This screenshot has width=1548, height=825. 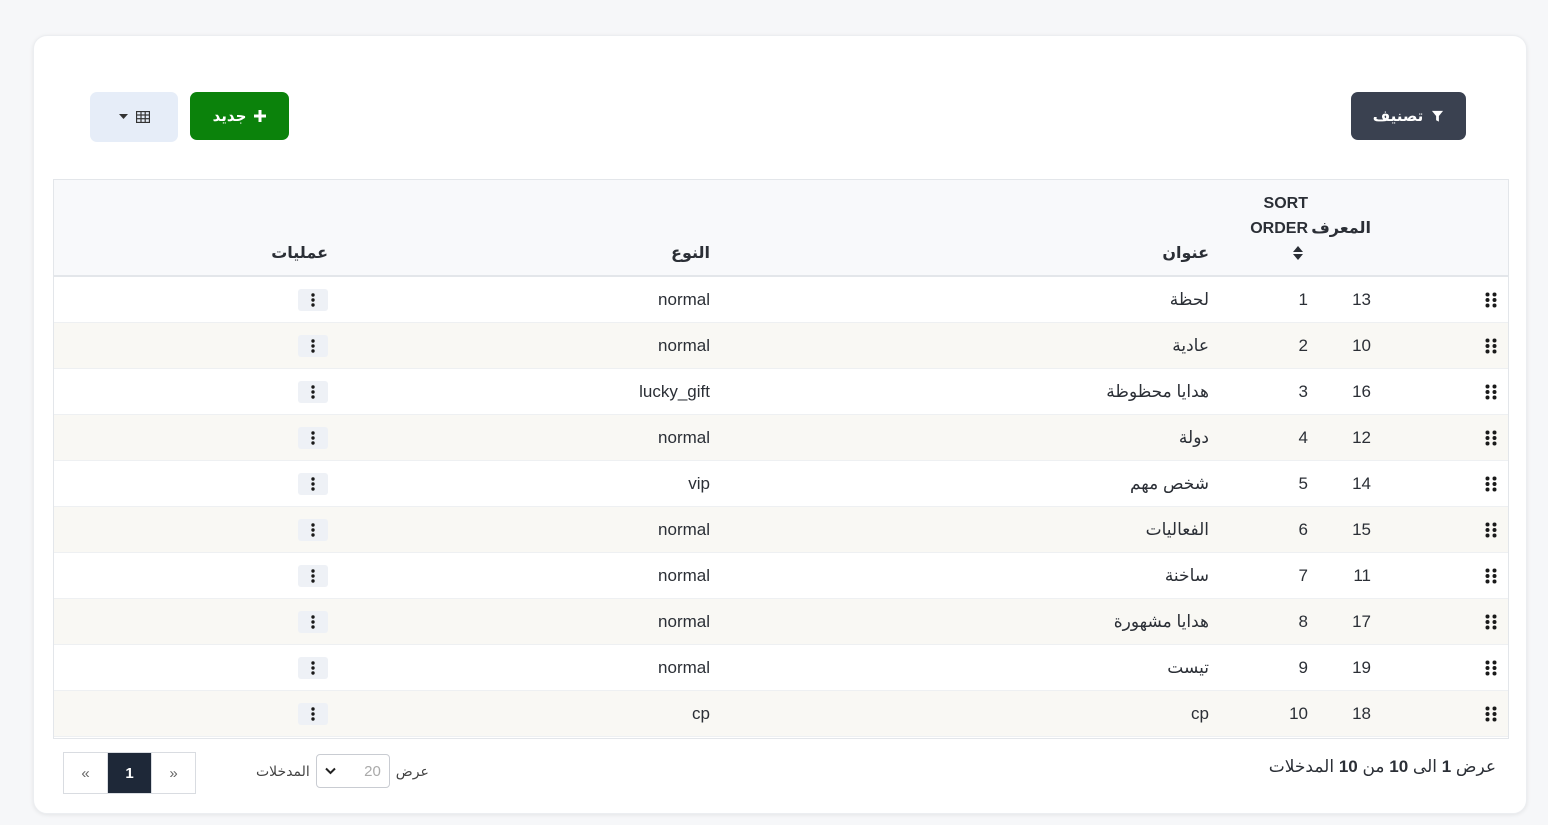 What do you see at coordinates (372, 771) in the screenshot?
I see `page-size-value: 20` at bounding box center [372, 771].